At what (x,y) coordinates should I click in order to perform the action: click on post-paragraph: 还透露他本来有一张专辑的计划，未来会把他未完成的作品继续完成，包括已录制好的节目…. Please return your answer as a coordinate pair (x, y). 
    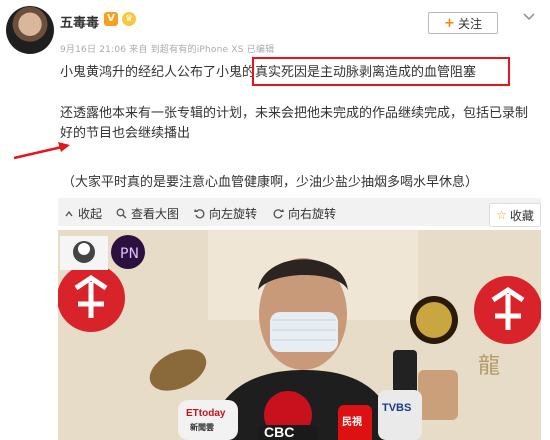
    Looking at the image, I should click on (294, 123).